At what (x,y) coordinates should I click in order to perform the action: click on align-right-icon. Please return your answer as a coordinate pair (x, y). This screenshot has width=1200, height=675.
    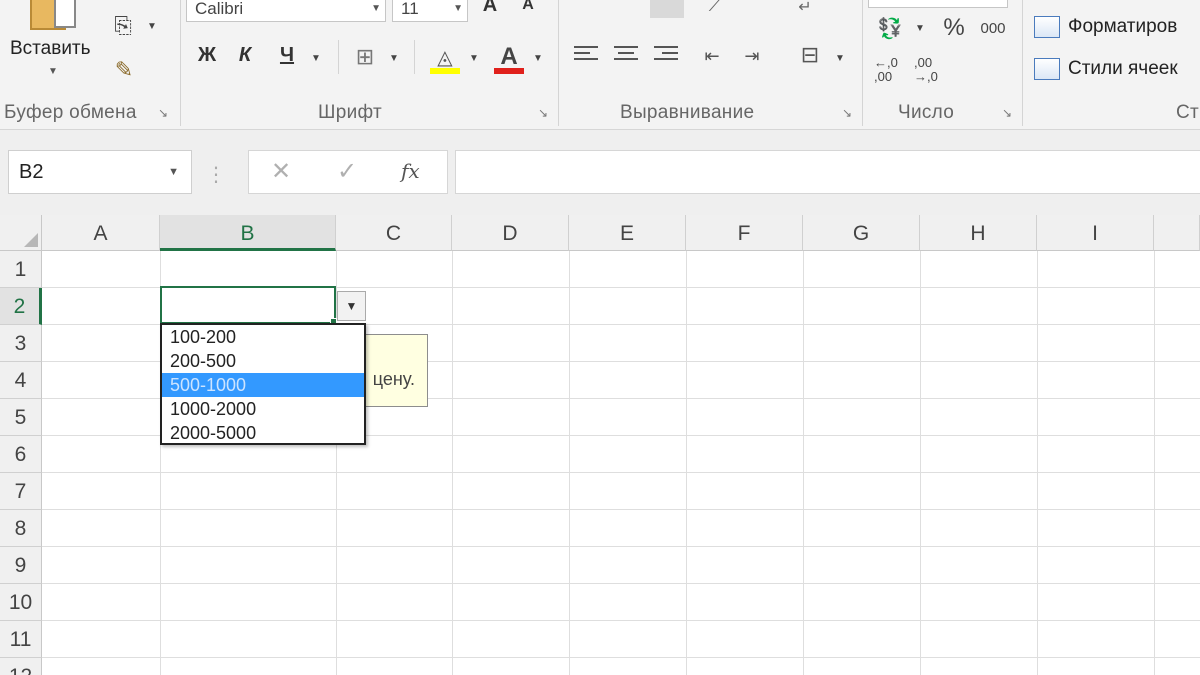
    Looking at the image, I should click on (667, 57).